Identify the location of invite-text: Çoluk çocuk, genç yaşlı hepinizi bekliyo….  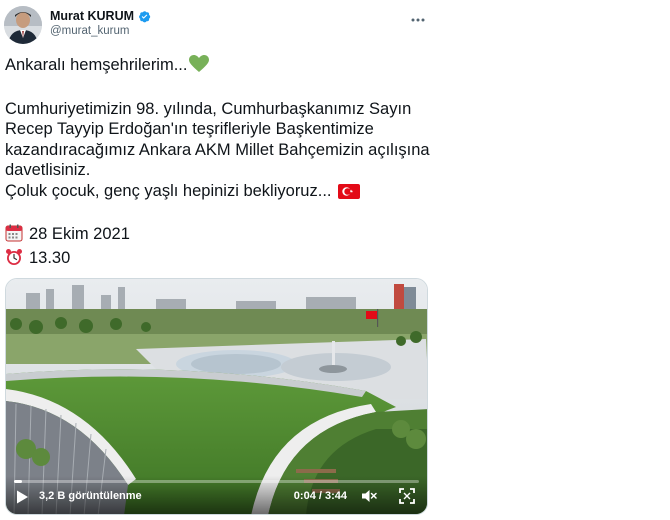
(168, 190).